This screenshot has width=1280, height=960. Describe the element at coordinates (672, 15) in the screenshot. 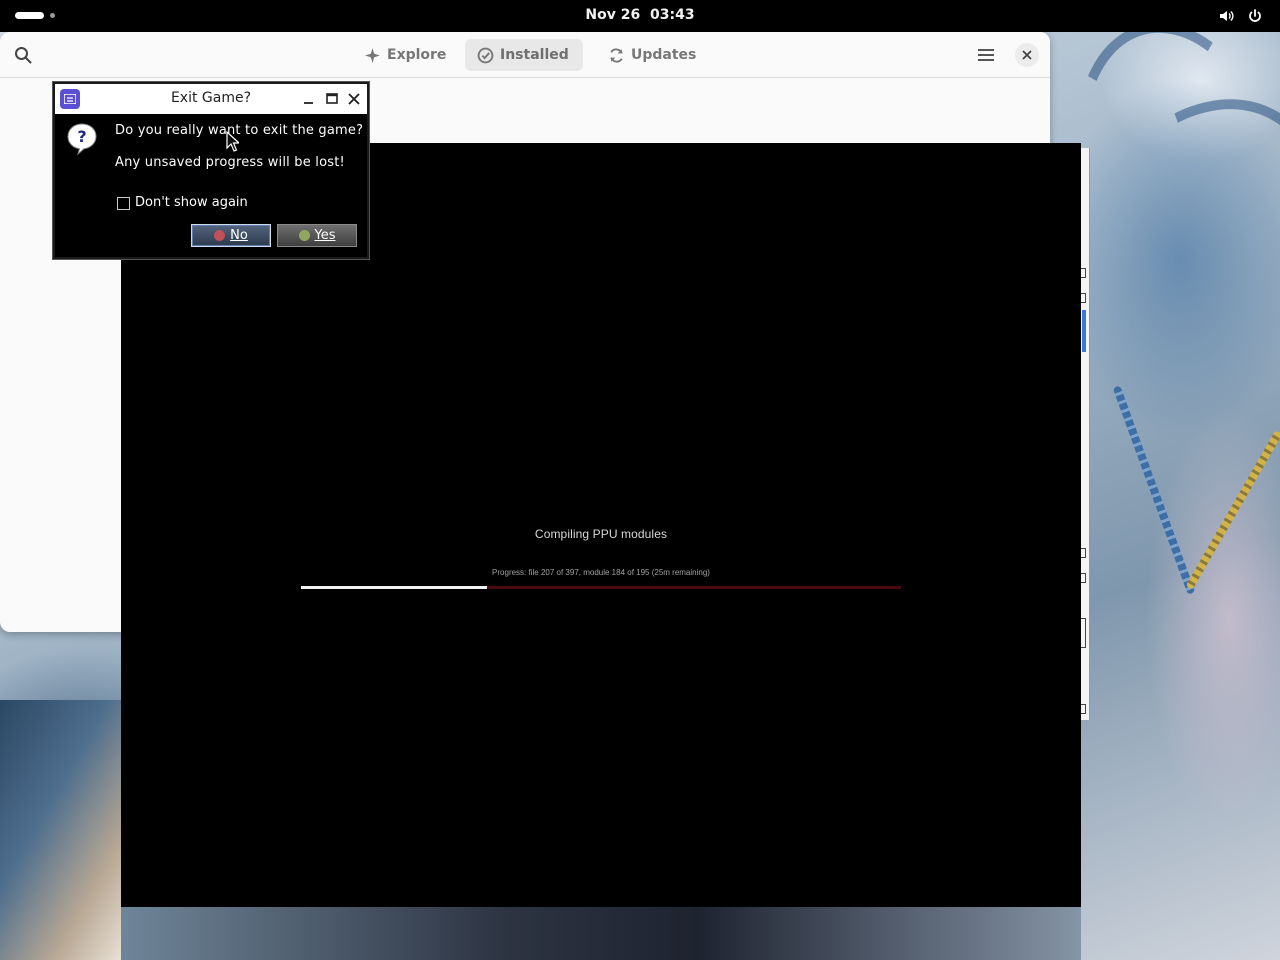

I see `clock-time: 03:43` at that location.